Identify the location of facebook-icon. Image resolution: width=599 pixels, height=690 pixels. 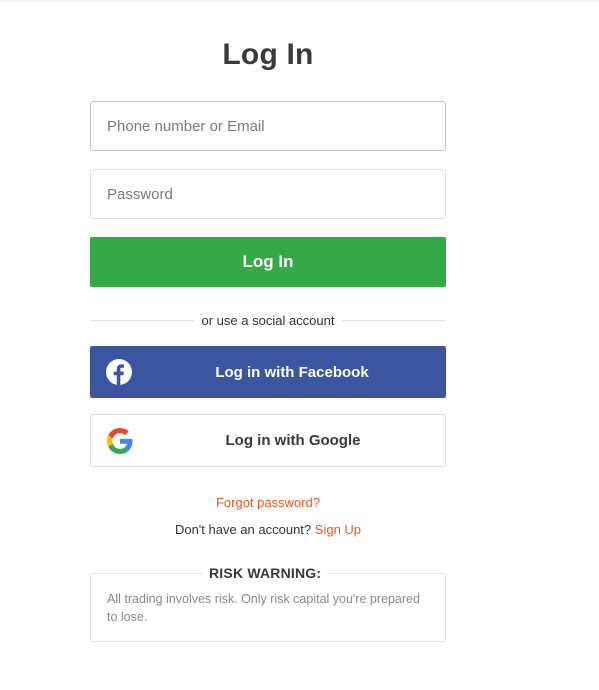
(119, 372).